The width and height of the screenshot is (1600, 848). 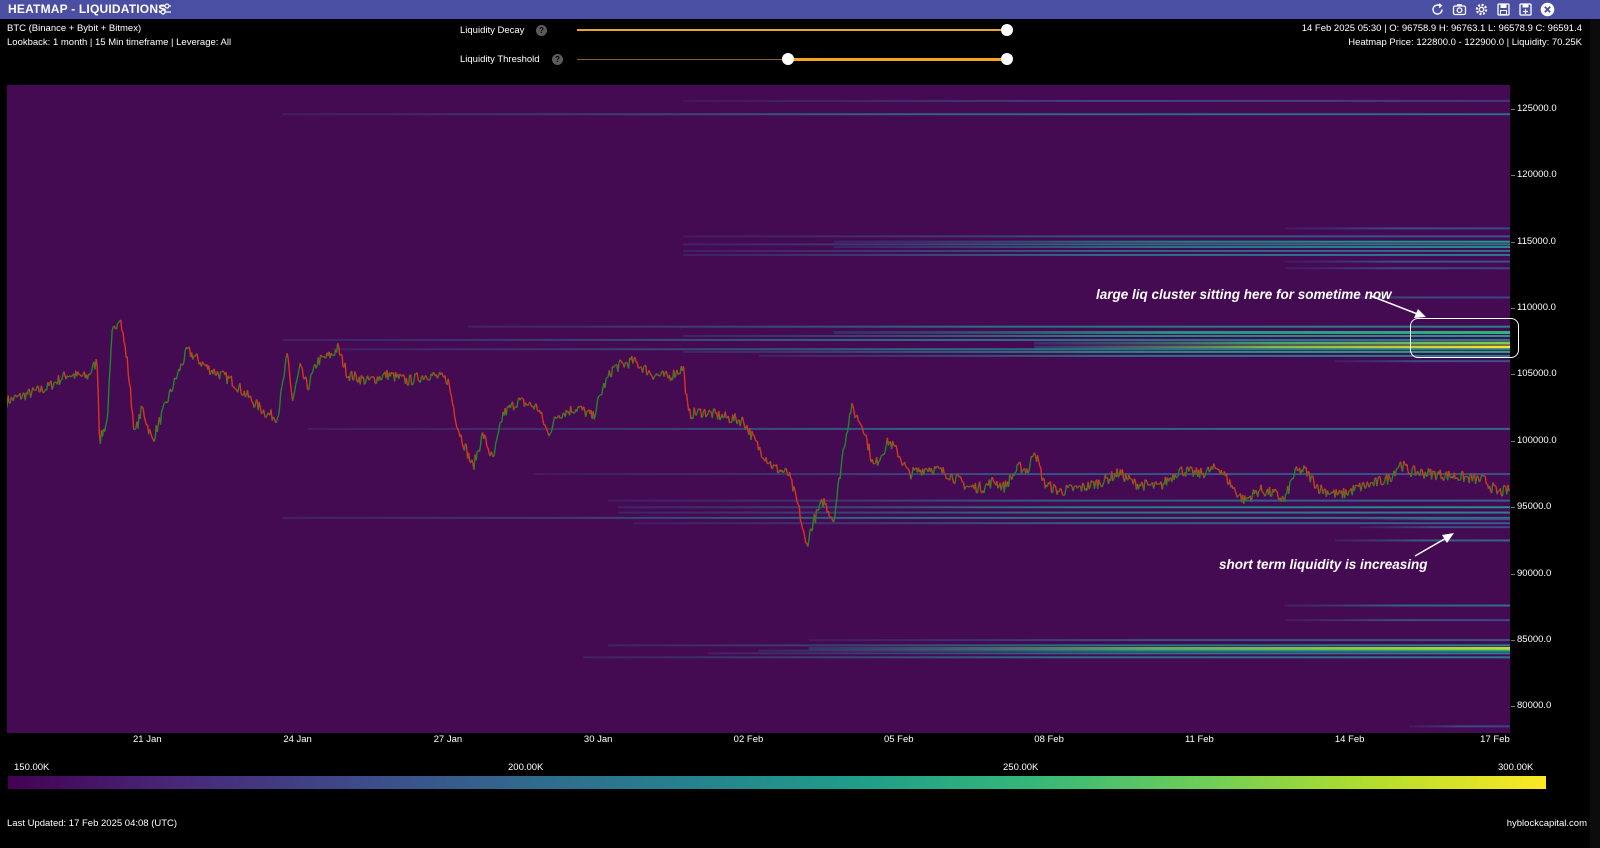 What do you see at coordinates (1503, 9) in the screenshot?
I see `save-icon` at bounding box center [1503, 9].